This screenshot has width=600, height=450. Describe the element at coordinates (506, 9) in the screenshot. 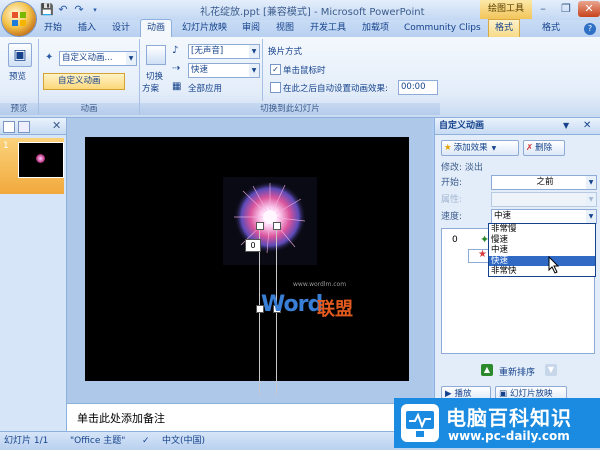

I see `drawing-tools-context-tab: 绘图工具` at that location.